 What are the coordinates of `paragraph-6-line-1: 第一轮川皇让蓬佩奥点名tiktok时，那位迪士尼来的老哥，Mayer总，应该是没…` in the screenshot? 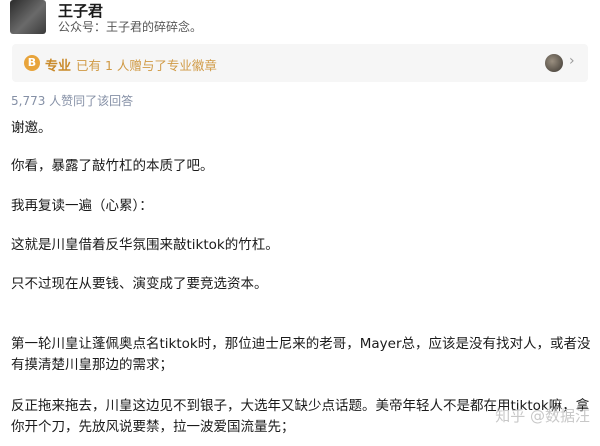 It's located at (301, 344).